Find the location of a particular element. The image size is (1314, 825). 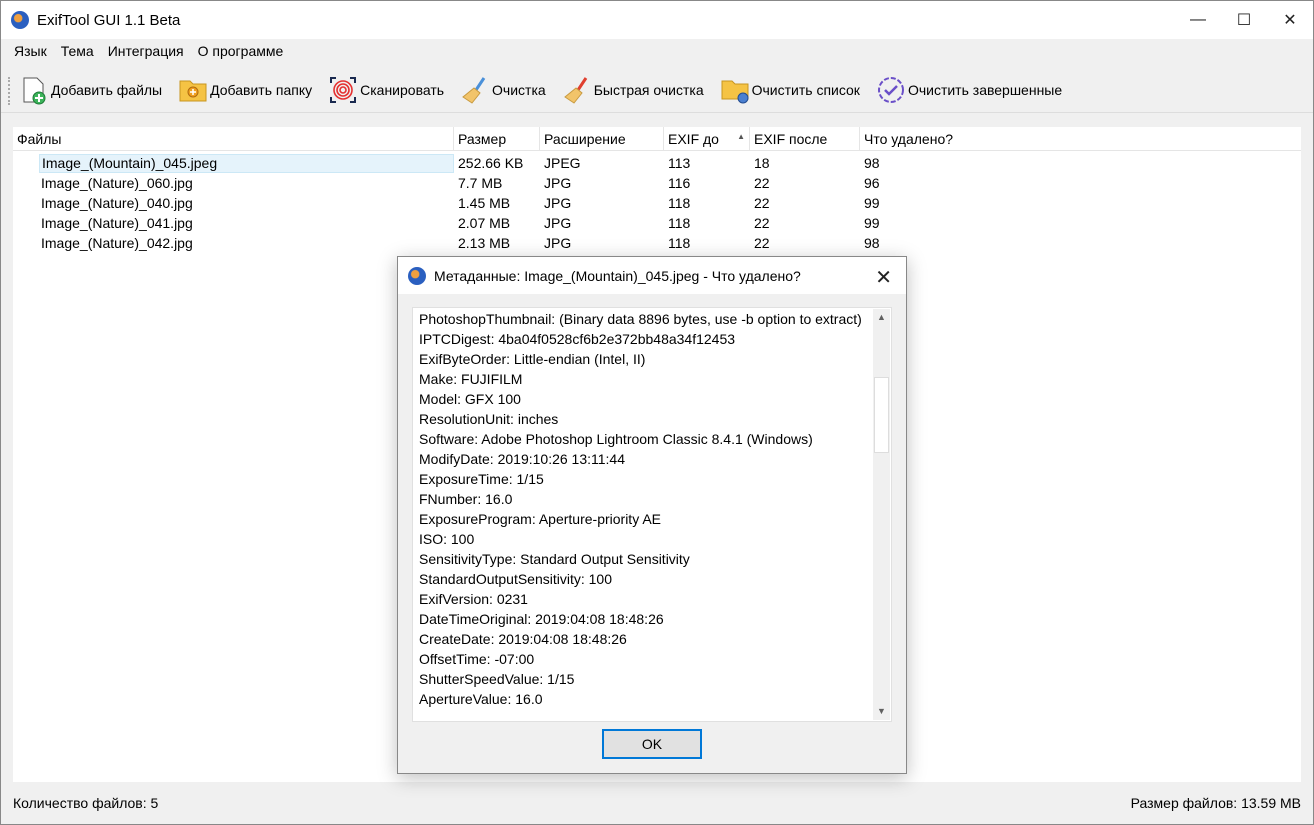

column-size: Размер is located at coordinates (497, 138).